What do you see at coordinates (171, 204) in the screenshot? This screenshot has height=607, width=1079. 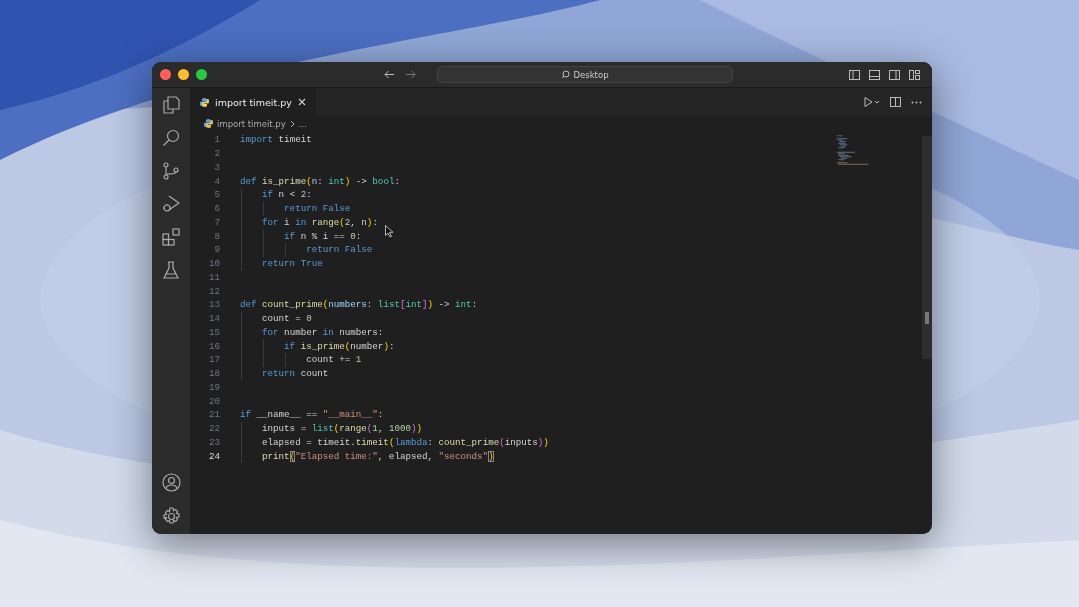 I see `run-debug-icon` at bounding box center [171, 204].